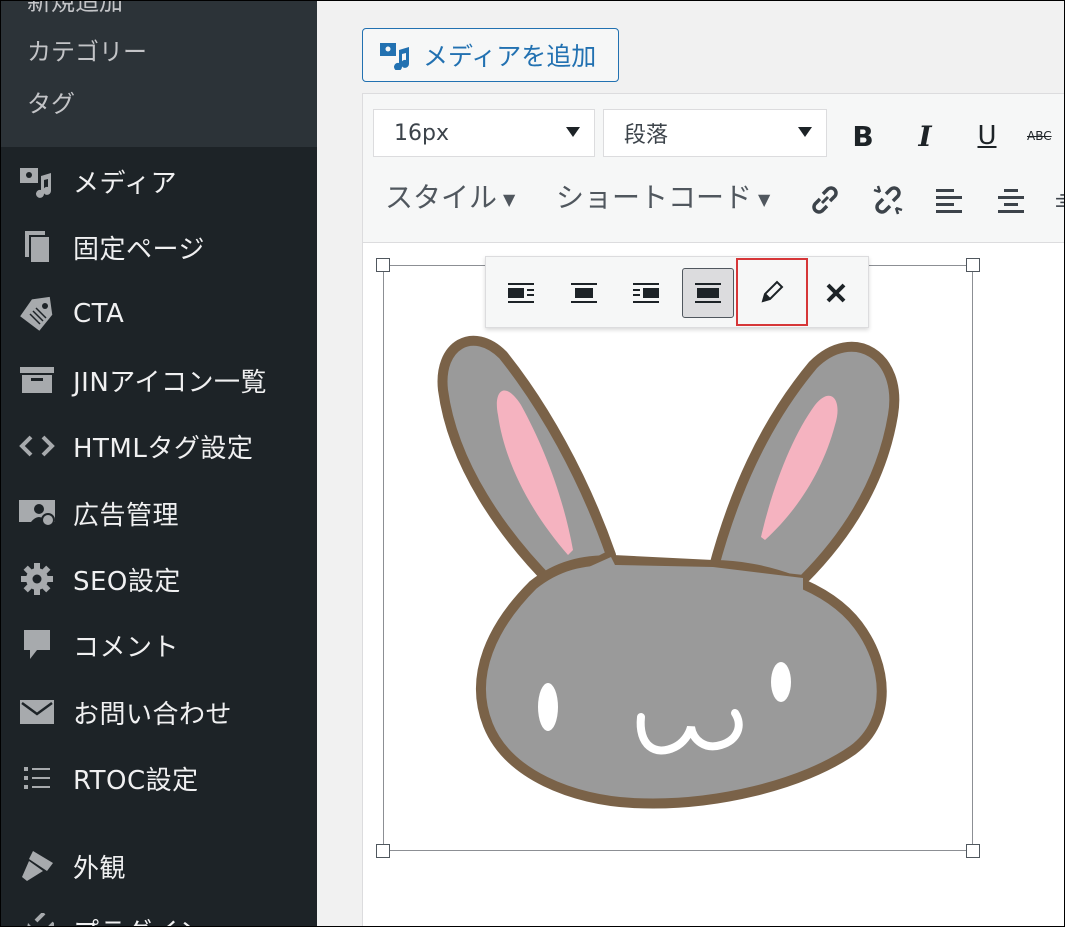 The height and width of the screenshot is (927, 1065). Describe the element at coordinates (654, 197) in the screenshot. I see `shortcode-dropdown-label: ショートコード` at that location.